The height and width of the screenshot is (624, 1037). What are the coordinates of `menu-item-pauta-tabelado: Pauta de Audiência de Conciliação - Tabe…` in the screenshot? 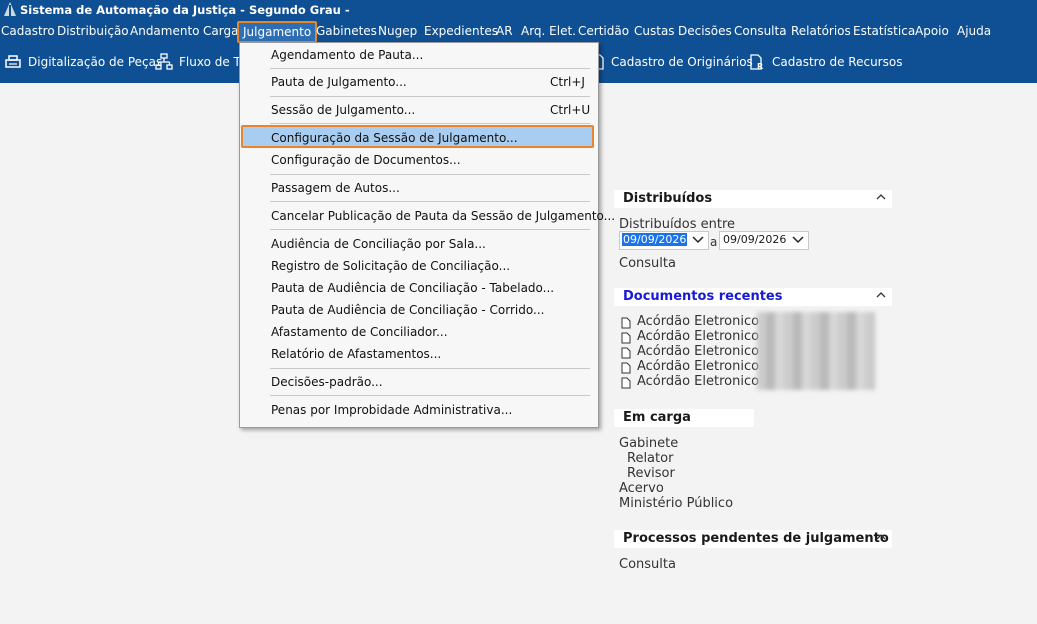 It's located at (412, 288).